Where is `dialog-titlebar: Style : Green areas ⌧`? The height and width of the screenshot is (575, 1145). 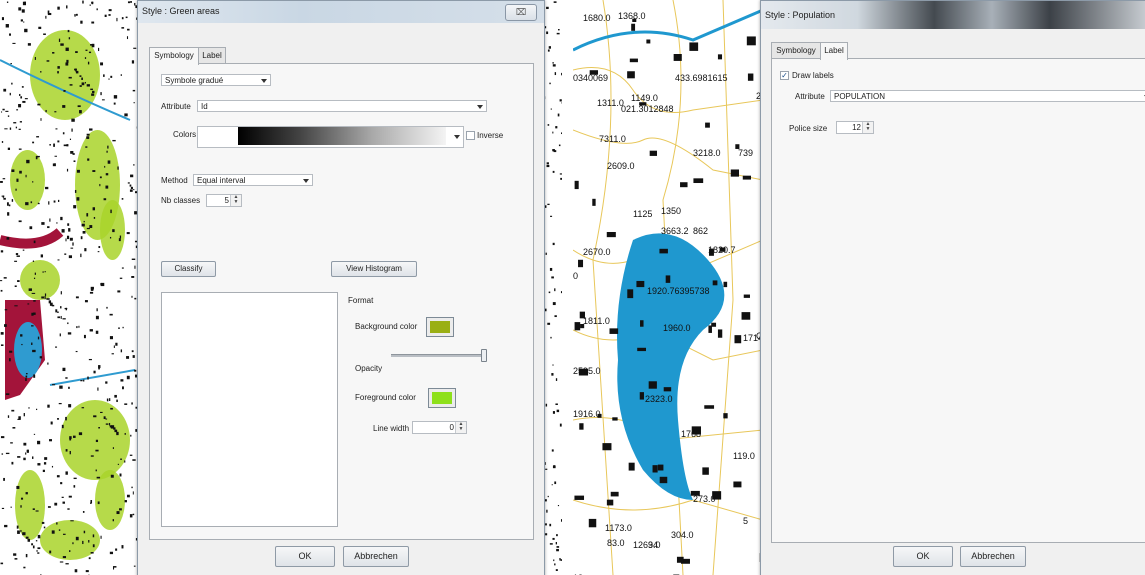
dialog-titlebar: Style : Green areas ⌧ is located at coordinates (341, 12).